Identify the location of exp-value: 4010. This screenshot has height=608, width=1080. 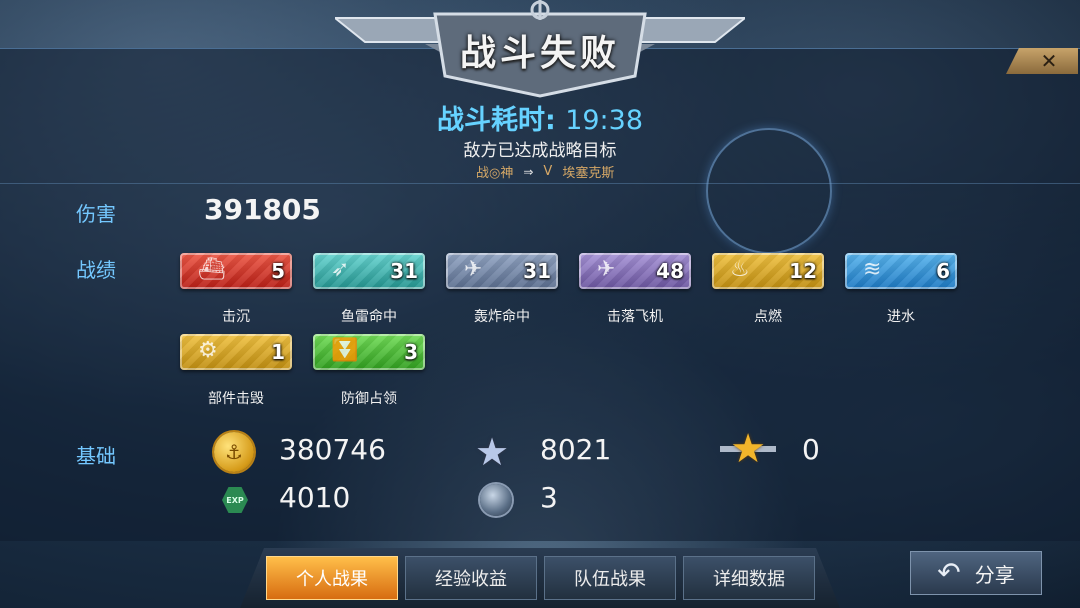
(315, 497).